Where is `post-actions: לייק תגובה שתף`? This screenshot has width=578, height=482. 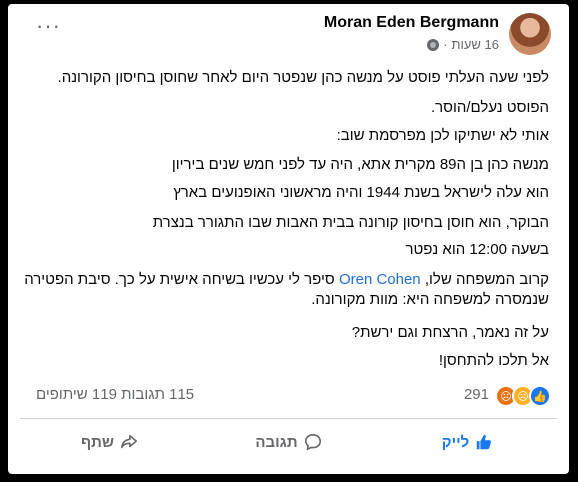
post-actions: לייק תגובה שתף is located at coordinates (288, 442).